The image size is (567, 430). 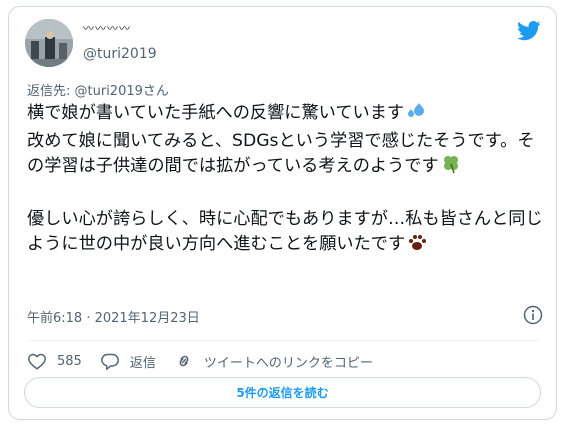 What do you see at coordinates (128, 361) in the screenshot?
I see `reply-button: 返信` at bounding box center [128, 361].